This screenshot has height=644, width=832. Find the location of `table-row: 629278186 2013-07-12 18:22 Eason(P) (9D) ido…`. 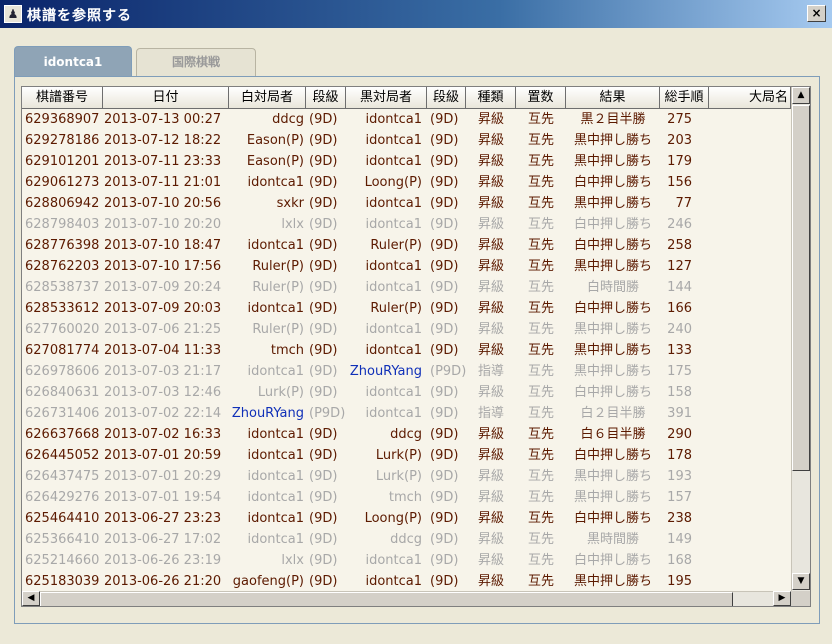

table-row: 629278186 2013-07-12 18:22 Eason(P) (9D) ido… is located at coordinates (406, 140).